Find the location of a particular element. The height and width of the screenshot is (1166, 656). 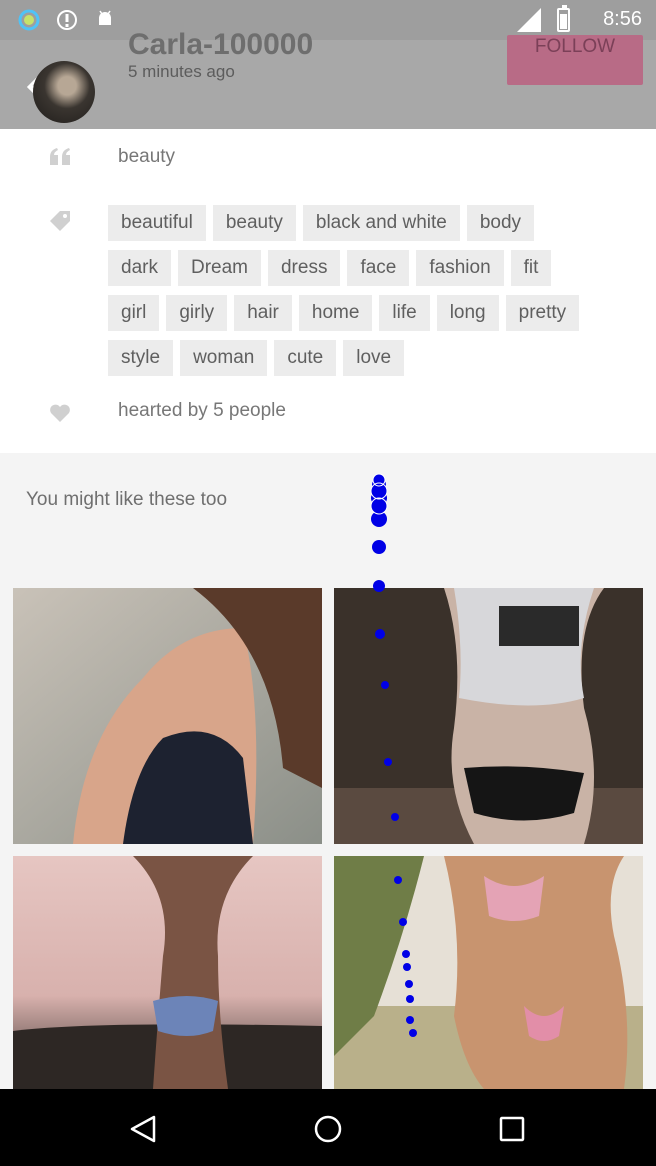

tag-chip: long is located at coordinates (467, 313).